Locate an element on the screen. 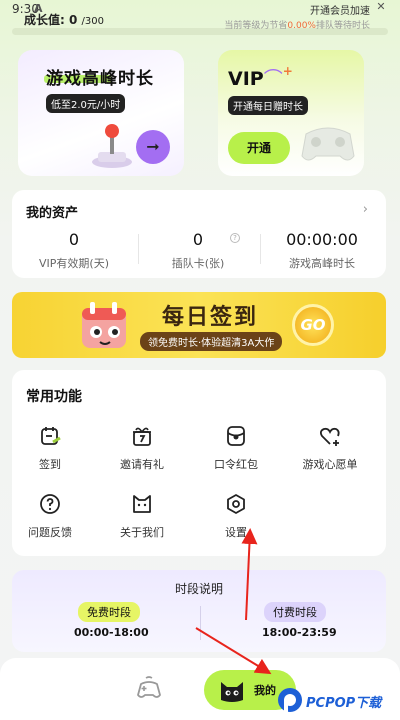 This screenshot has width=400, height=720. assets-title: 我的资产 is located at coordinates (52, 213).